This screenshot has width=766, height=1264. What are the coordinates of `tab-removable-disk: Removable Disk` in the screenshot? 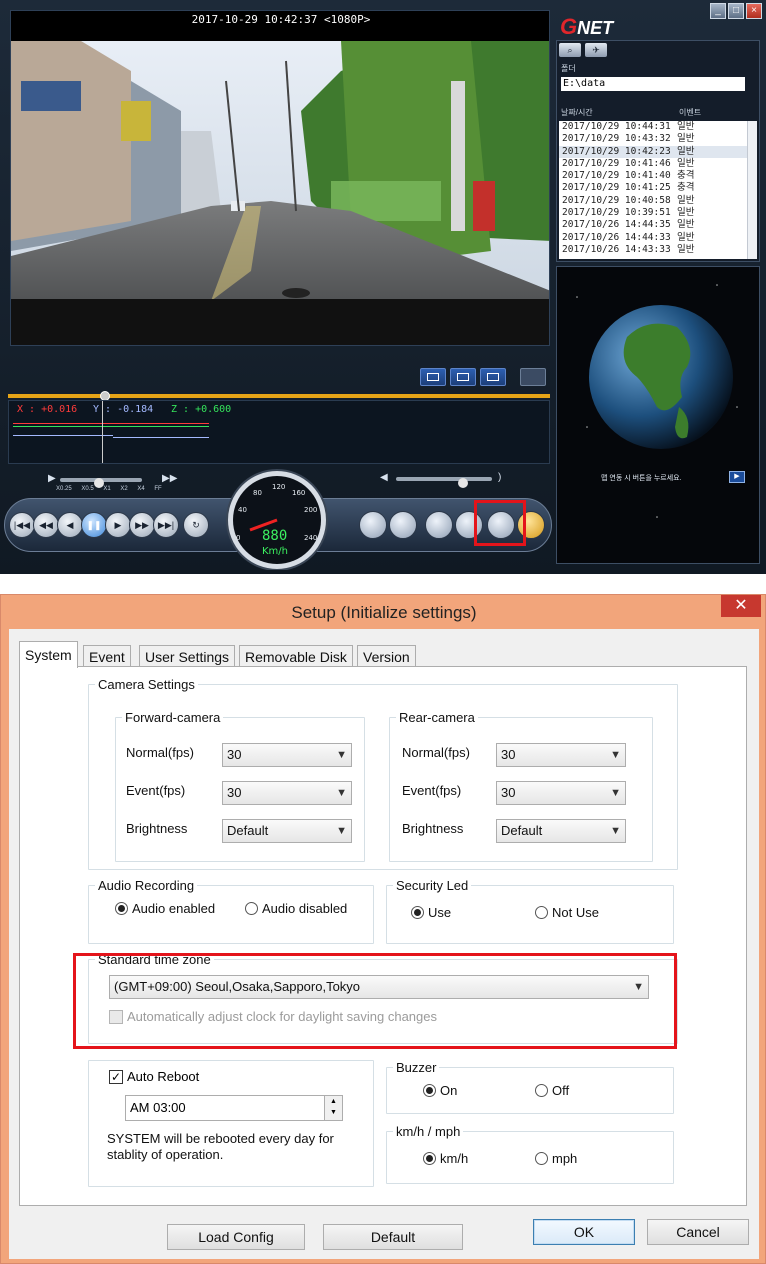 It's located at (296, 656).